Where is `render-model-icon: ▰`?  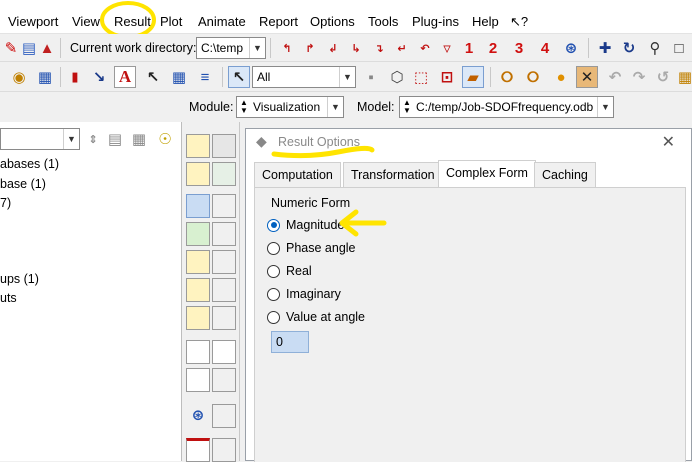 render-model-icon: ▰ is located at coordinates (473, 77).